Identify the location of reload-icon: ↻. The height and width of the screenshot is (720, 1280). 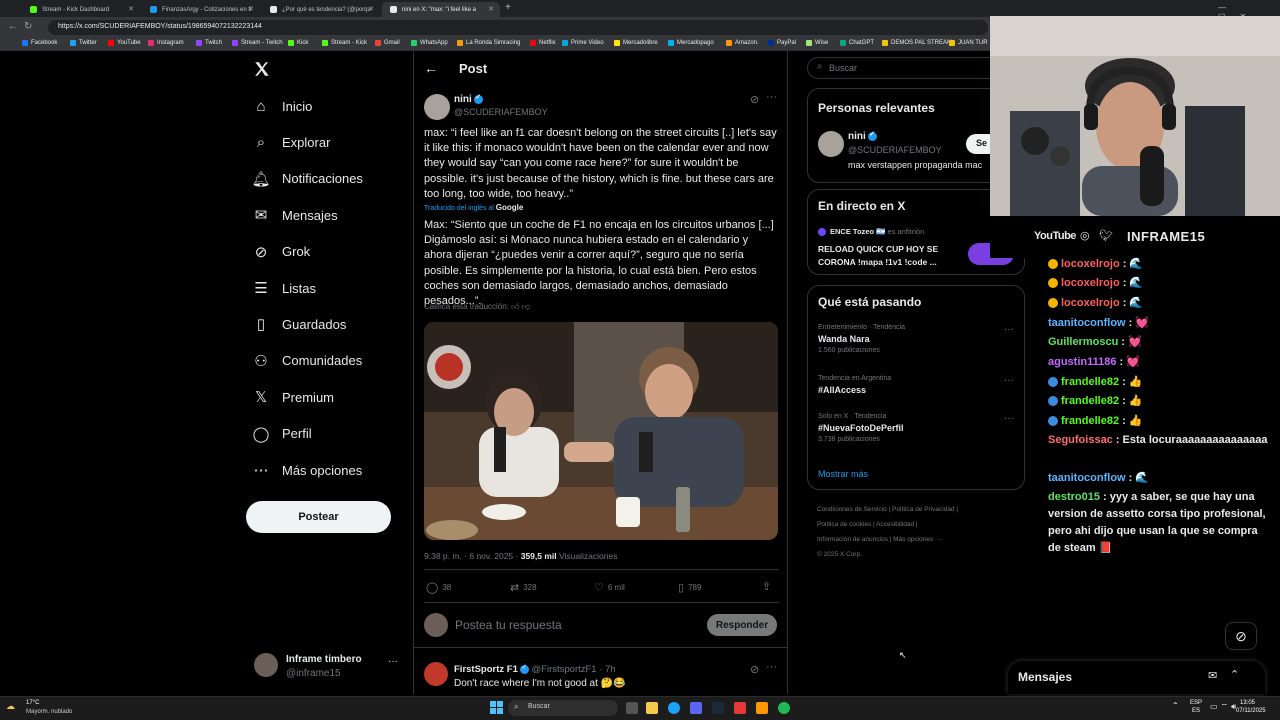
(28, 26).